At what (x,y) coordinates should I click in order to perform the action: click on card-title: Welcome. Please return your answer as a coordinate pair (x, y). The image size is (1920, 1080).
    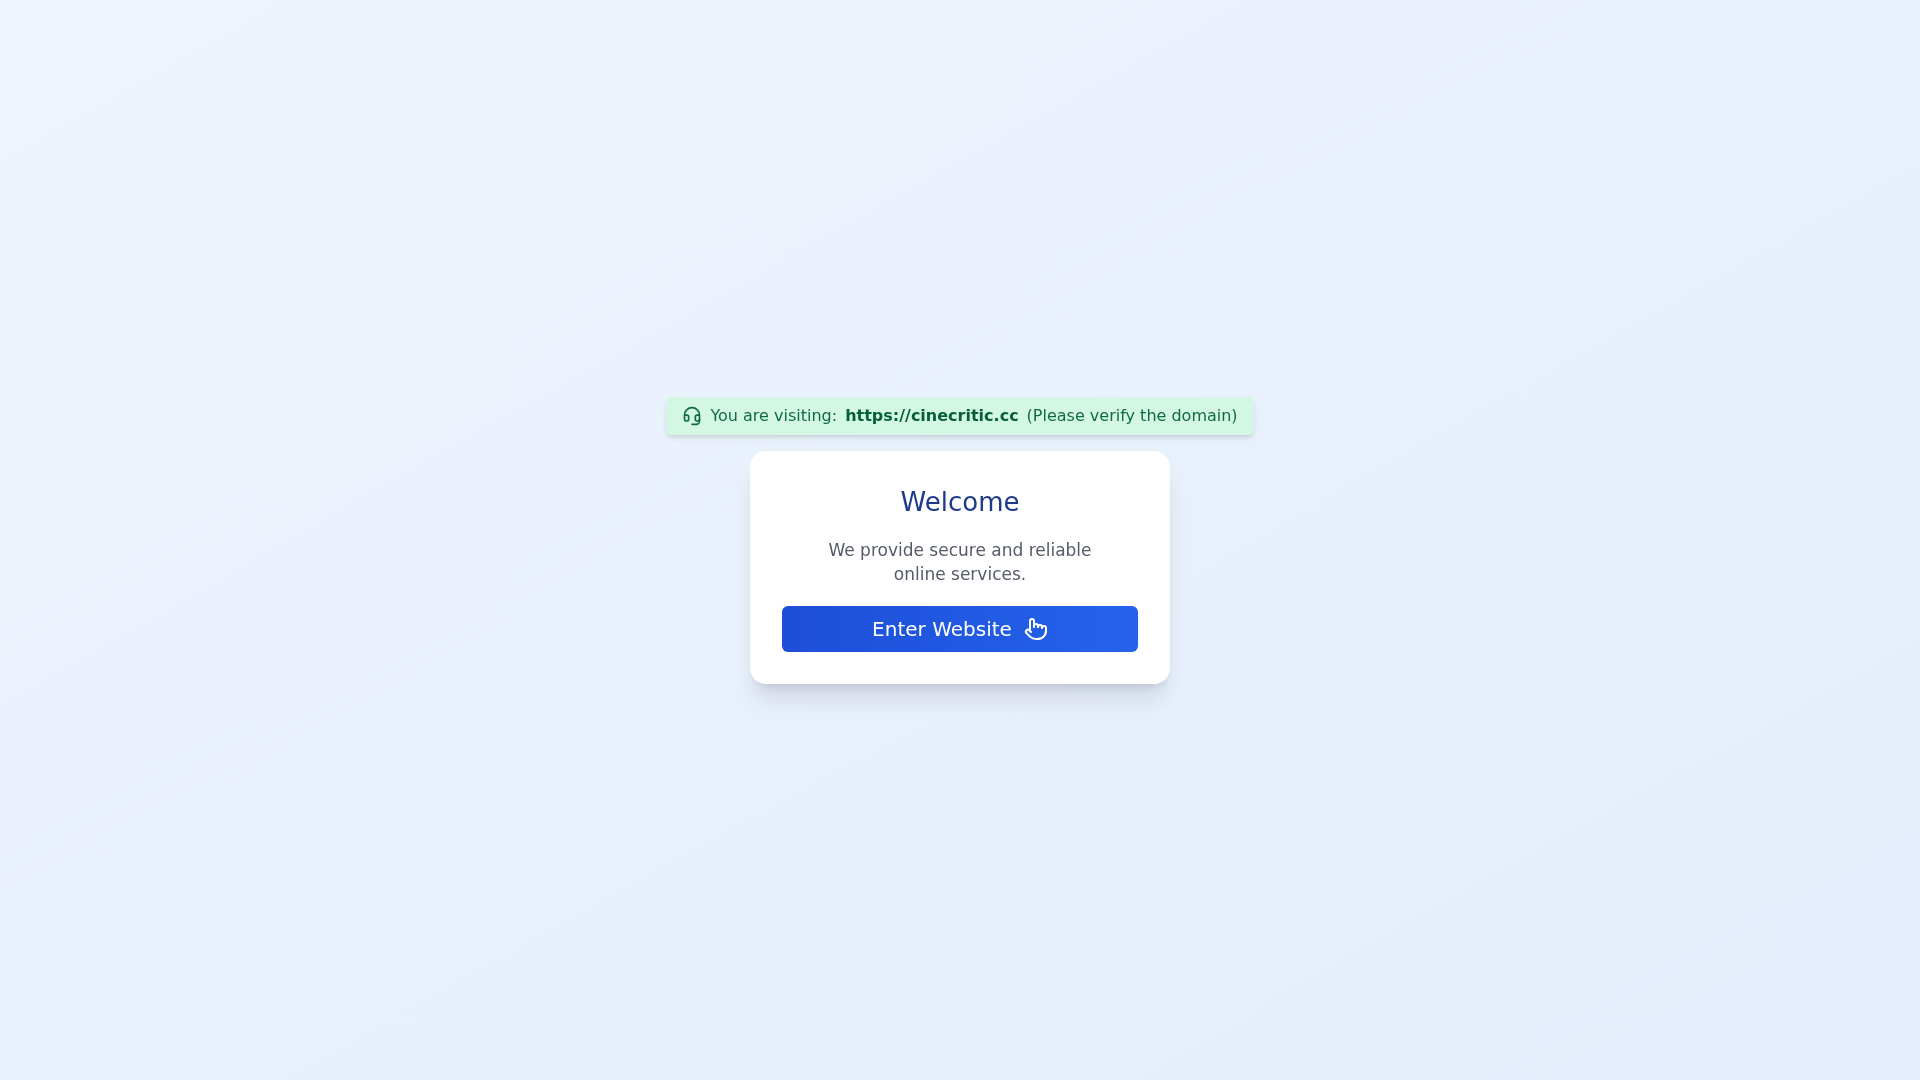
    Looking at the image, I should click on (960, 502).